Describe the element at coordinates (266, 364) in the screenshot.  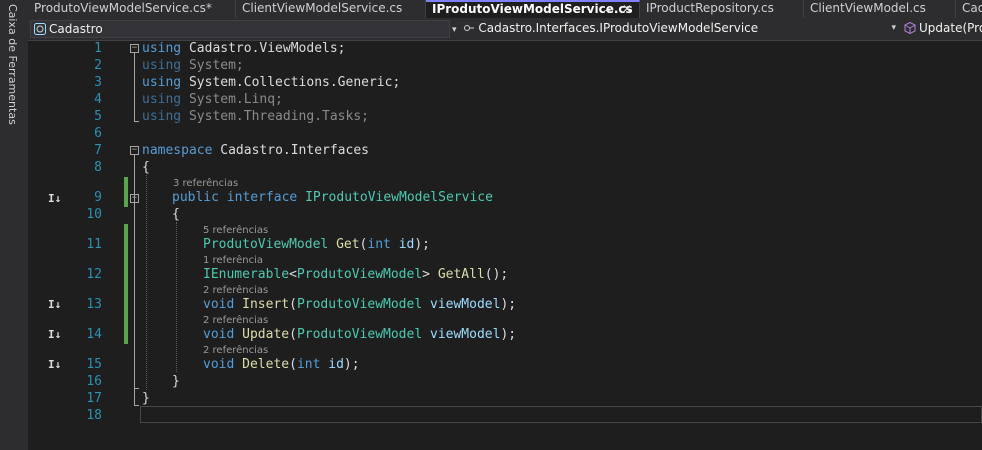
I see `method-name: Delete` at that location.